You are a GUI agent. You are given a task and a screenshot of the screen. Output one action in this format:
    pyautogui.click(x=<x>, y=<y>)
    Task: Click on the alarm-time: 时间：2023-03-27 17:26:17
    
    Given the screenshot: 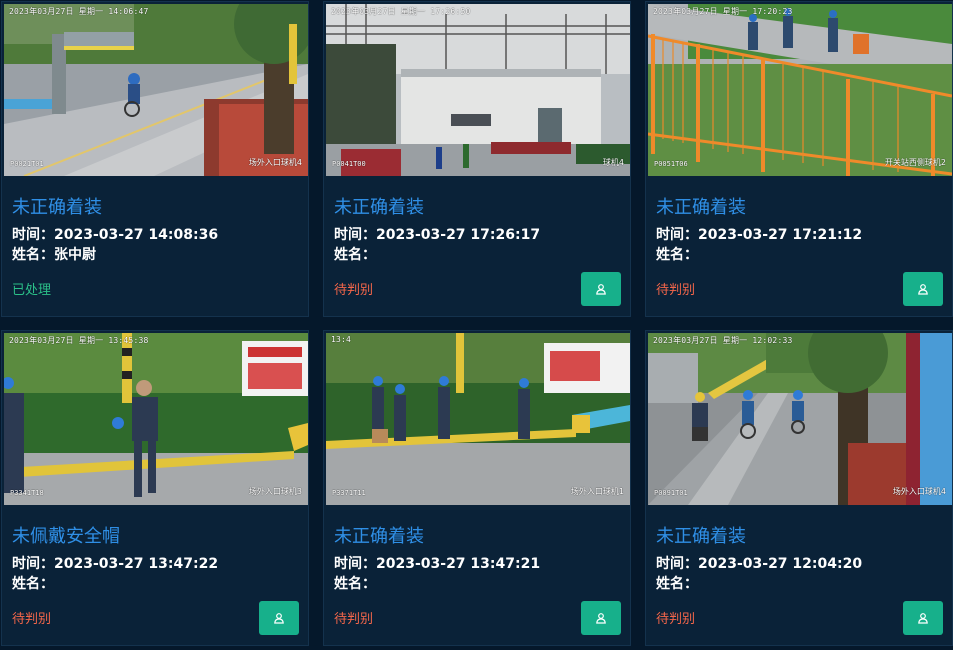 What is the action you would take?
    pyautogui.click(x=437, y=235)
    